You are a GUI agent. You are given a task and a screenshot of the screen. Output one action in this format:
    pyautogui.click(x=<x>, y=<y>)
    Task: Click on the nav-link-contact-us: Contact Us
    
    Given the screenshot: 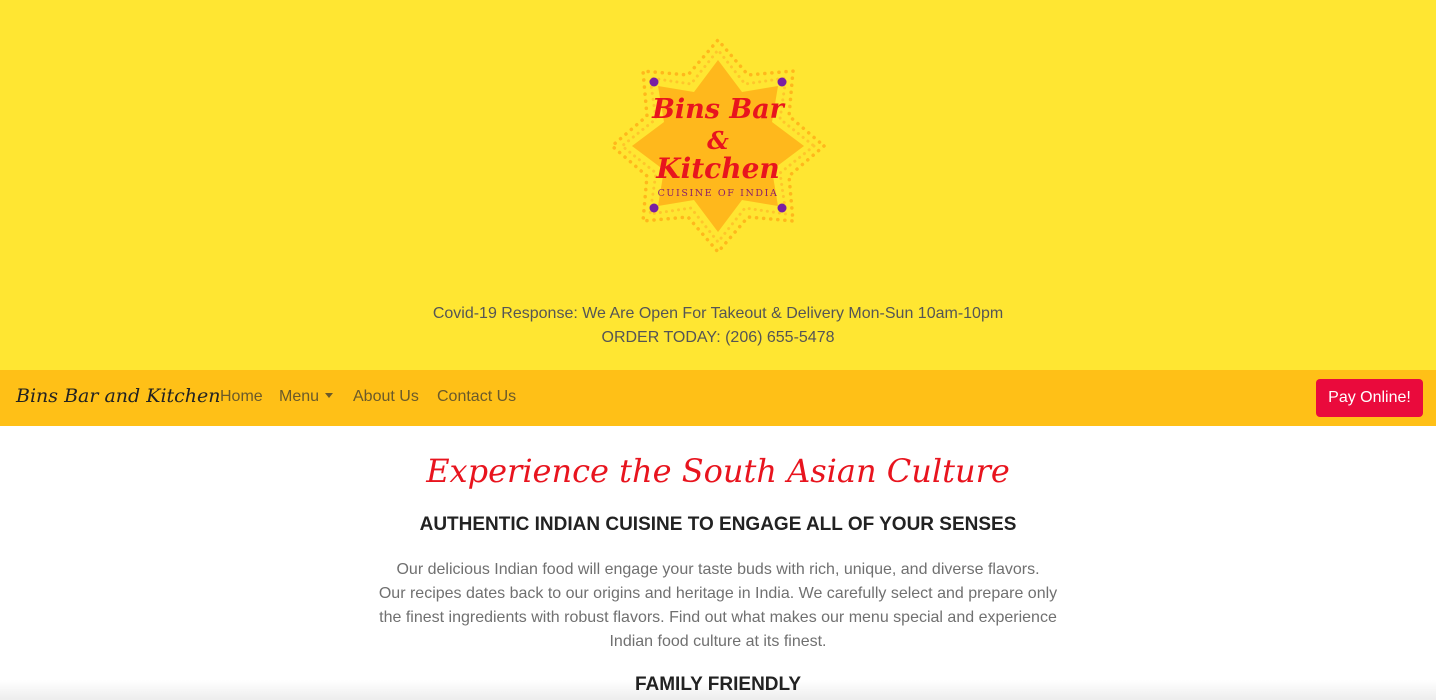 What is the action you would take?
    pyautogui.click(x=476, y=397)
    